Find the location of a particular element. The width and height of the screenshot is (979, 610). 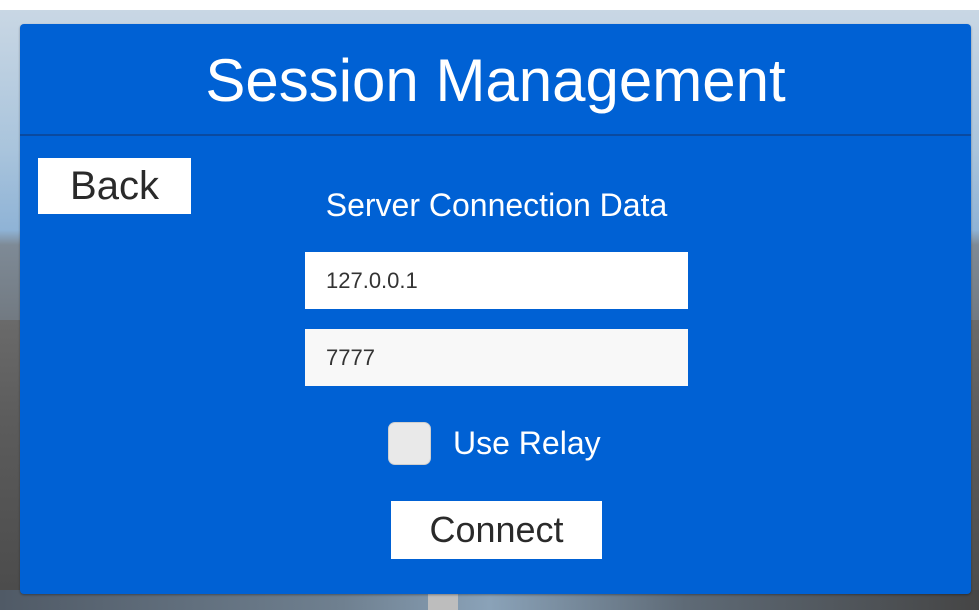

panel-title: Session Management is located at coordinates (495, 80).